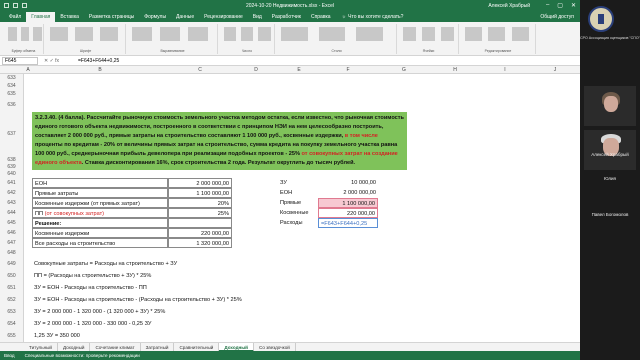 The image size is (640, 360). What do you see at coordinates (12, 134) in the screenshot?
I see `row-header: 637` at bounding box center [12, 134].